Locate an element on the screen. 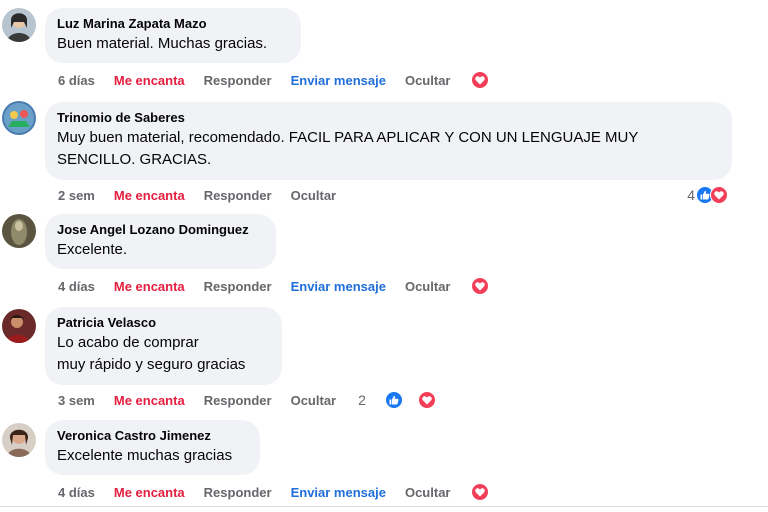 Image resolution: width=768 pixels, height=512 pixels. comment-time: 2 sem is located at coordinates (76, 195).